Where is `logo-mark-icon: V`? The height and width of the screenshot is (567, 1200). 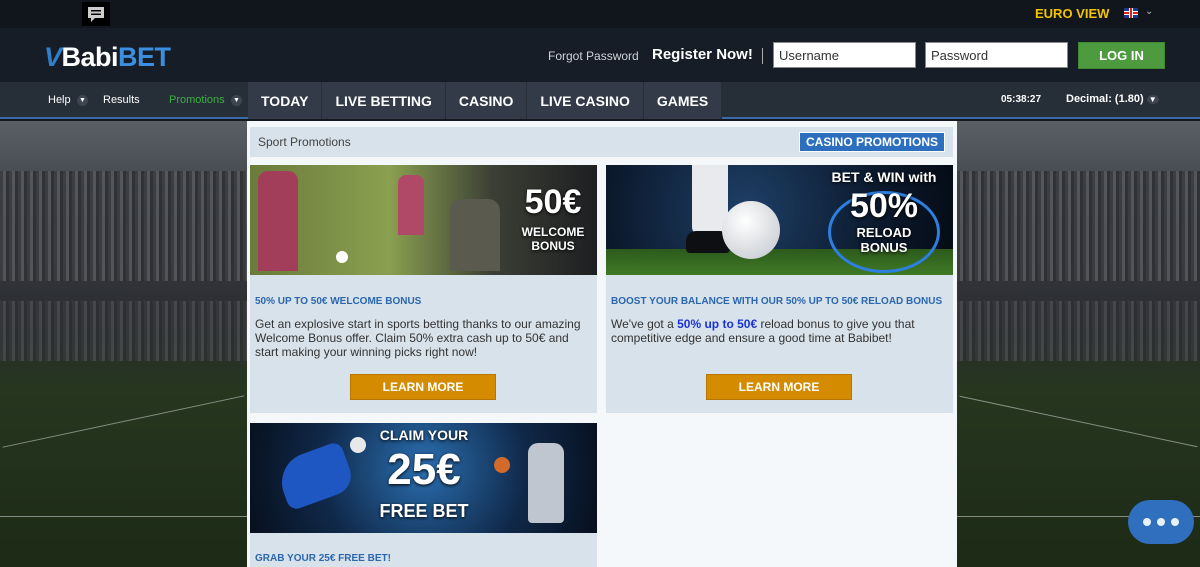
logo-mark-icon: V is located at coordinates (53, 57).